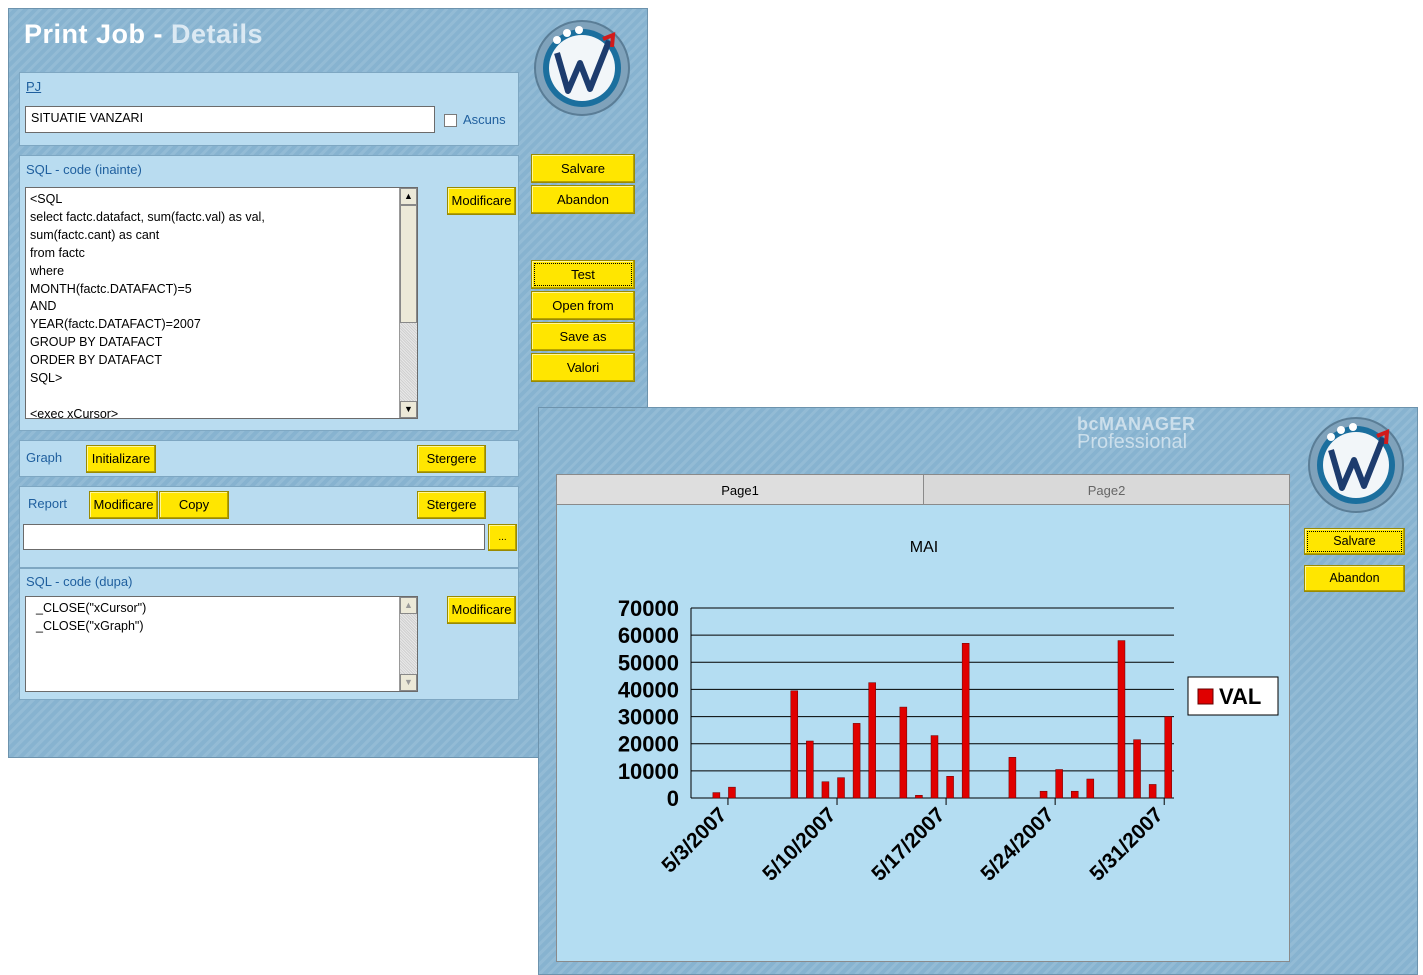 Image resolution: width=1423 pixels, height=975 pixels. What do you see at coordinates (583, 336) in the screenshot?
I see `save-as-button: Save as` at bounding box center [583, 336].